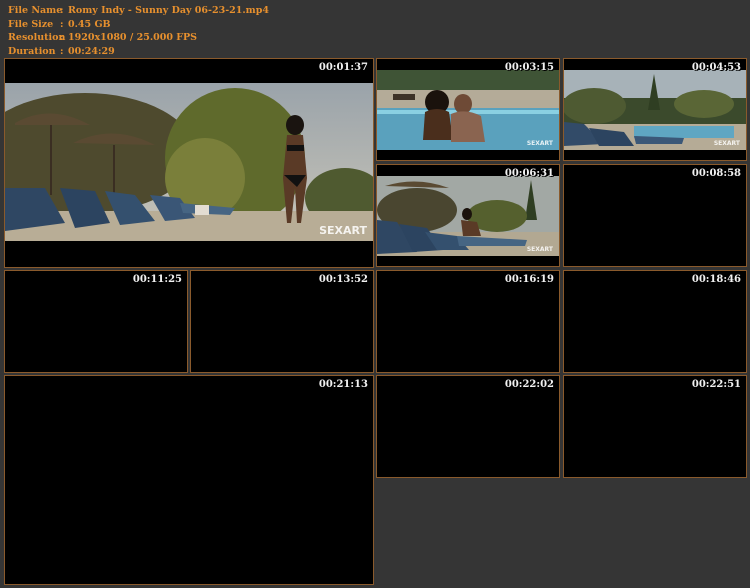  Describe the element at coordinates (655, 321) in the screenshot. I see `thumbnail-9: 00:18:46` at that location.